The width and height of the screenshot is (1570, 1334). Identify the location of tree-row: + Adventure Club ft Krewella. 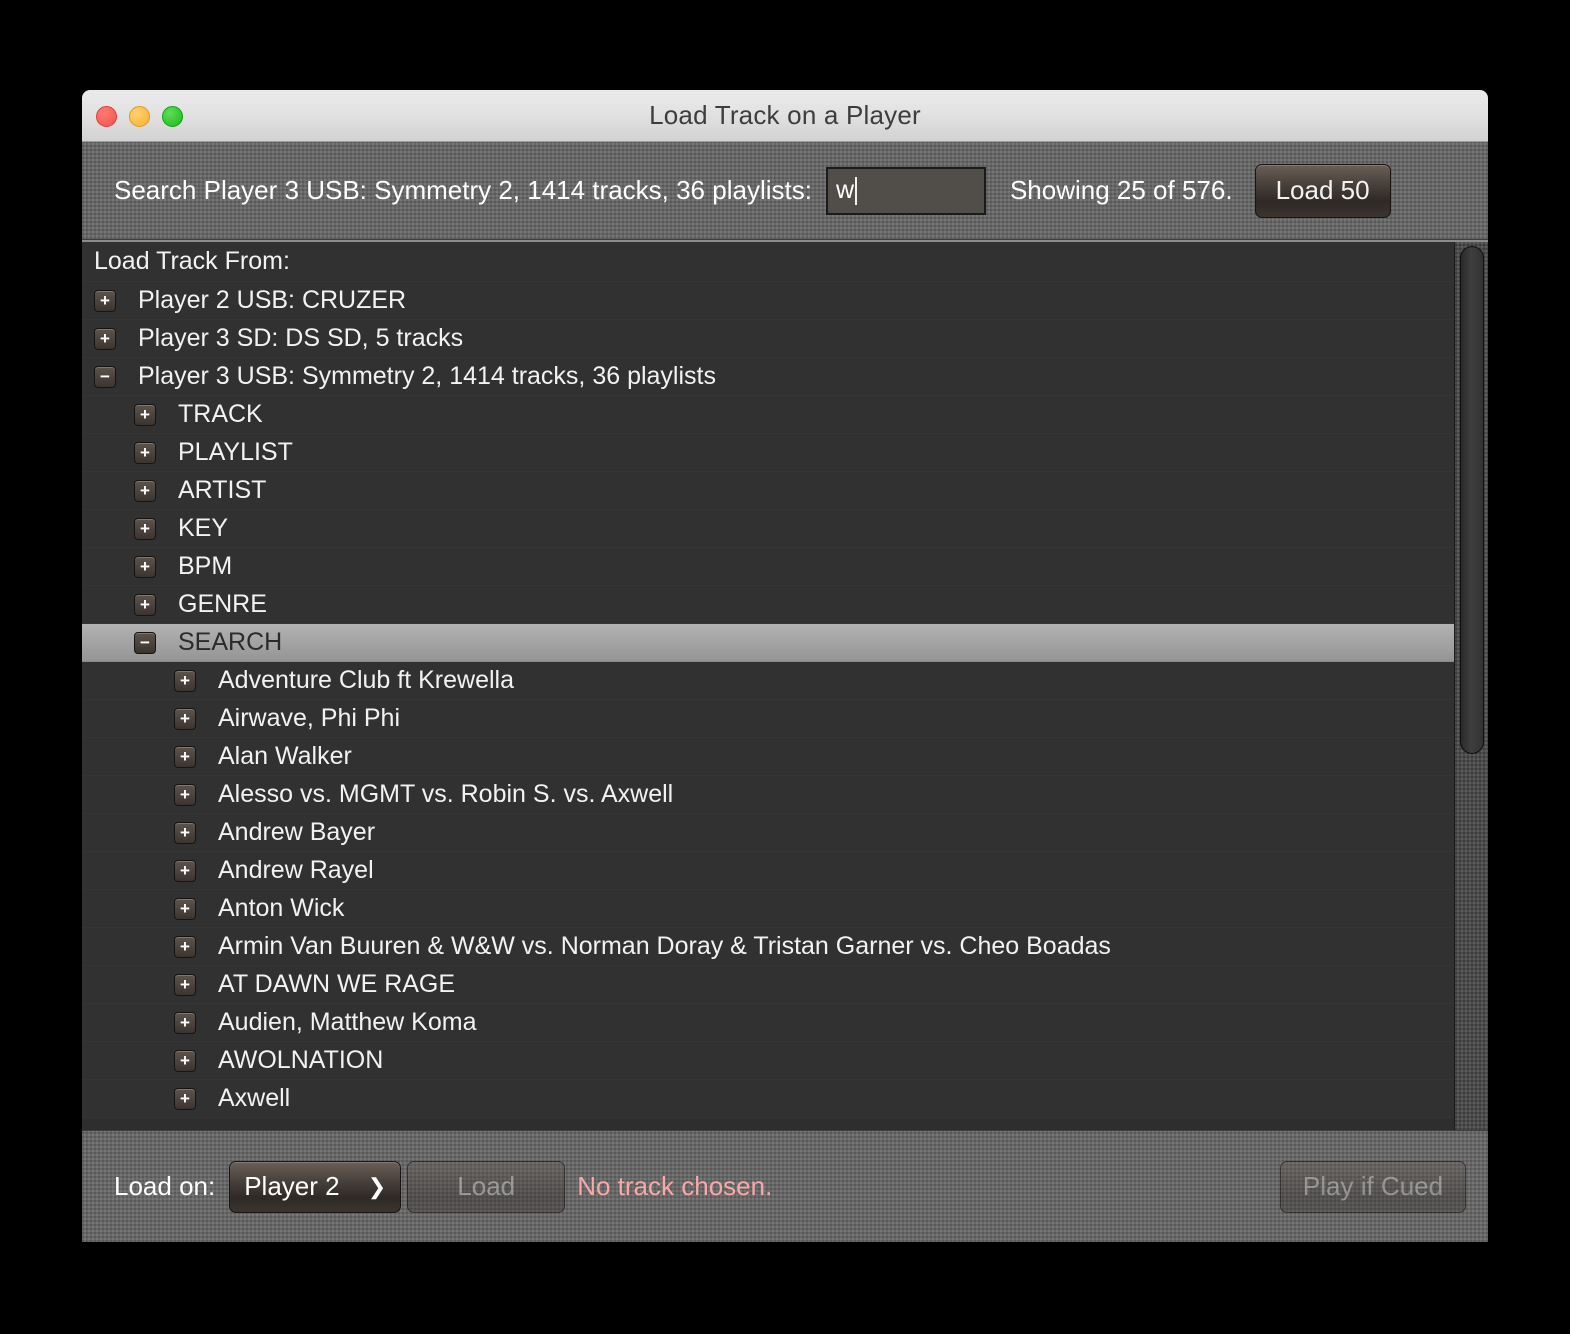
(768, 681).